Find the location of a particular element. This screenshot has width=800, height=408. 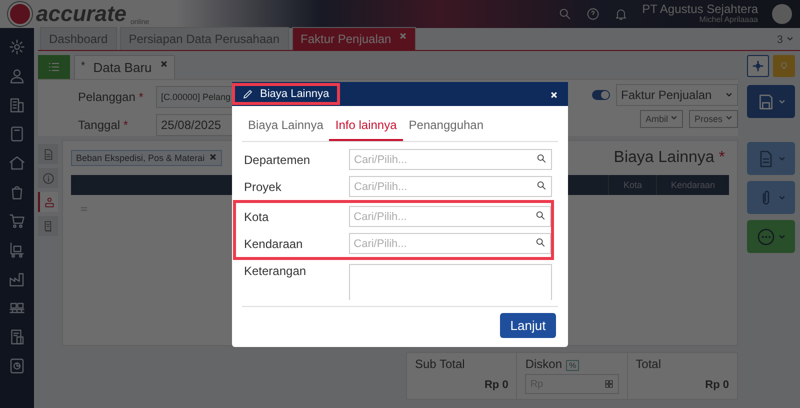

bulb-icon is located at coordinates (784, 66).